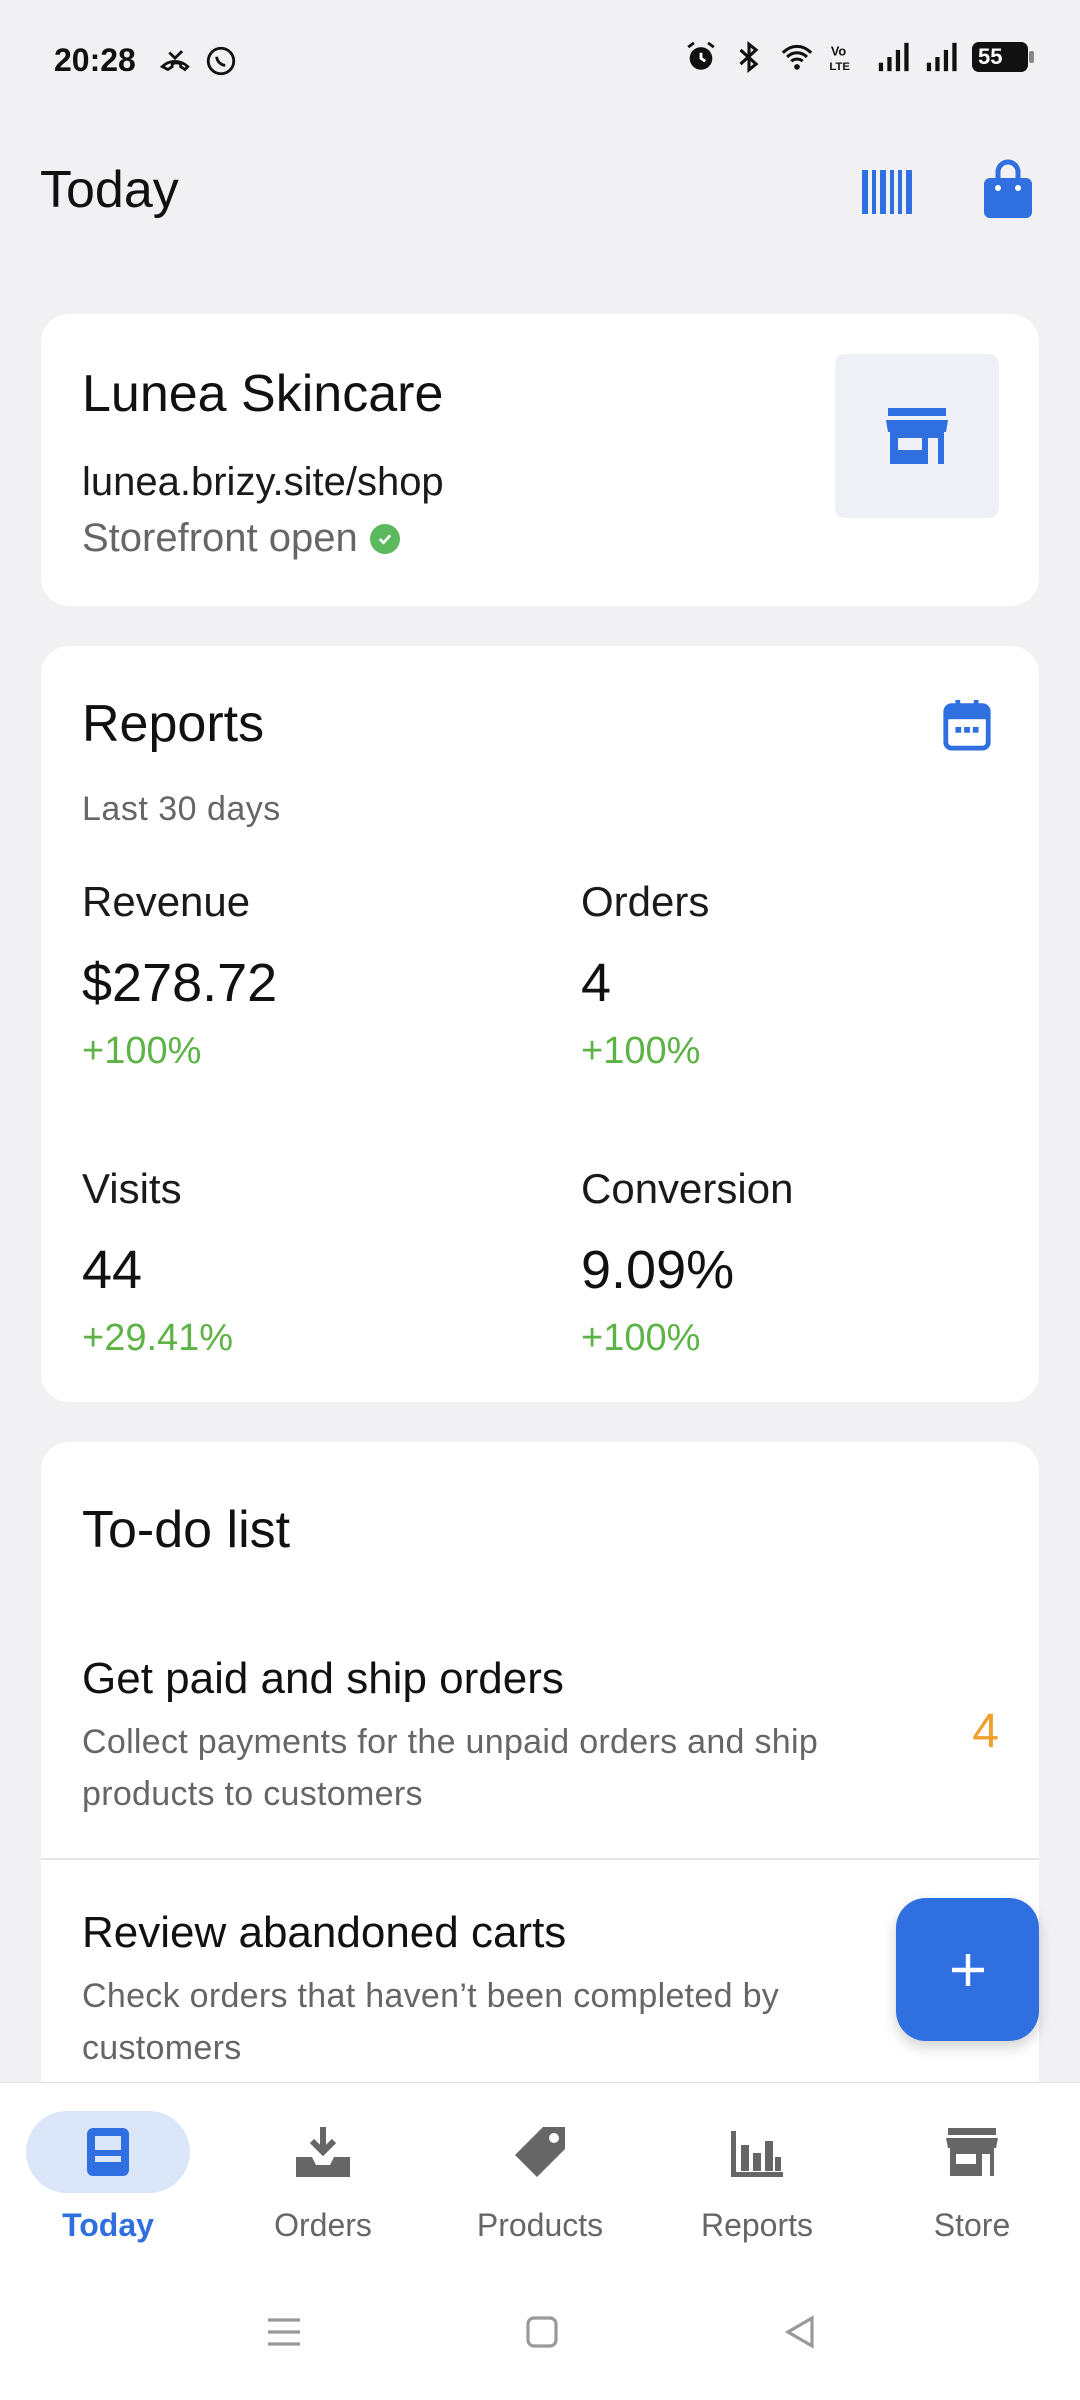 Image resolution: width=1080 pixels, height=2400 pixels. Describe the element at coordinates (220, 538) in the screenshot. I see `store-status-label: Storefront open` at that location.